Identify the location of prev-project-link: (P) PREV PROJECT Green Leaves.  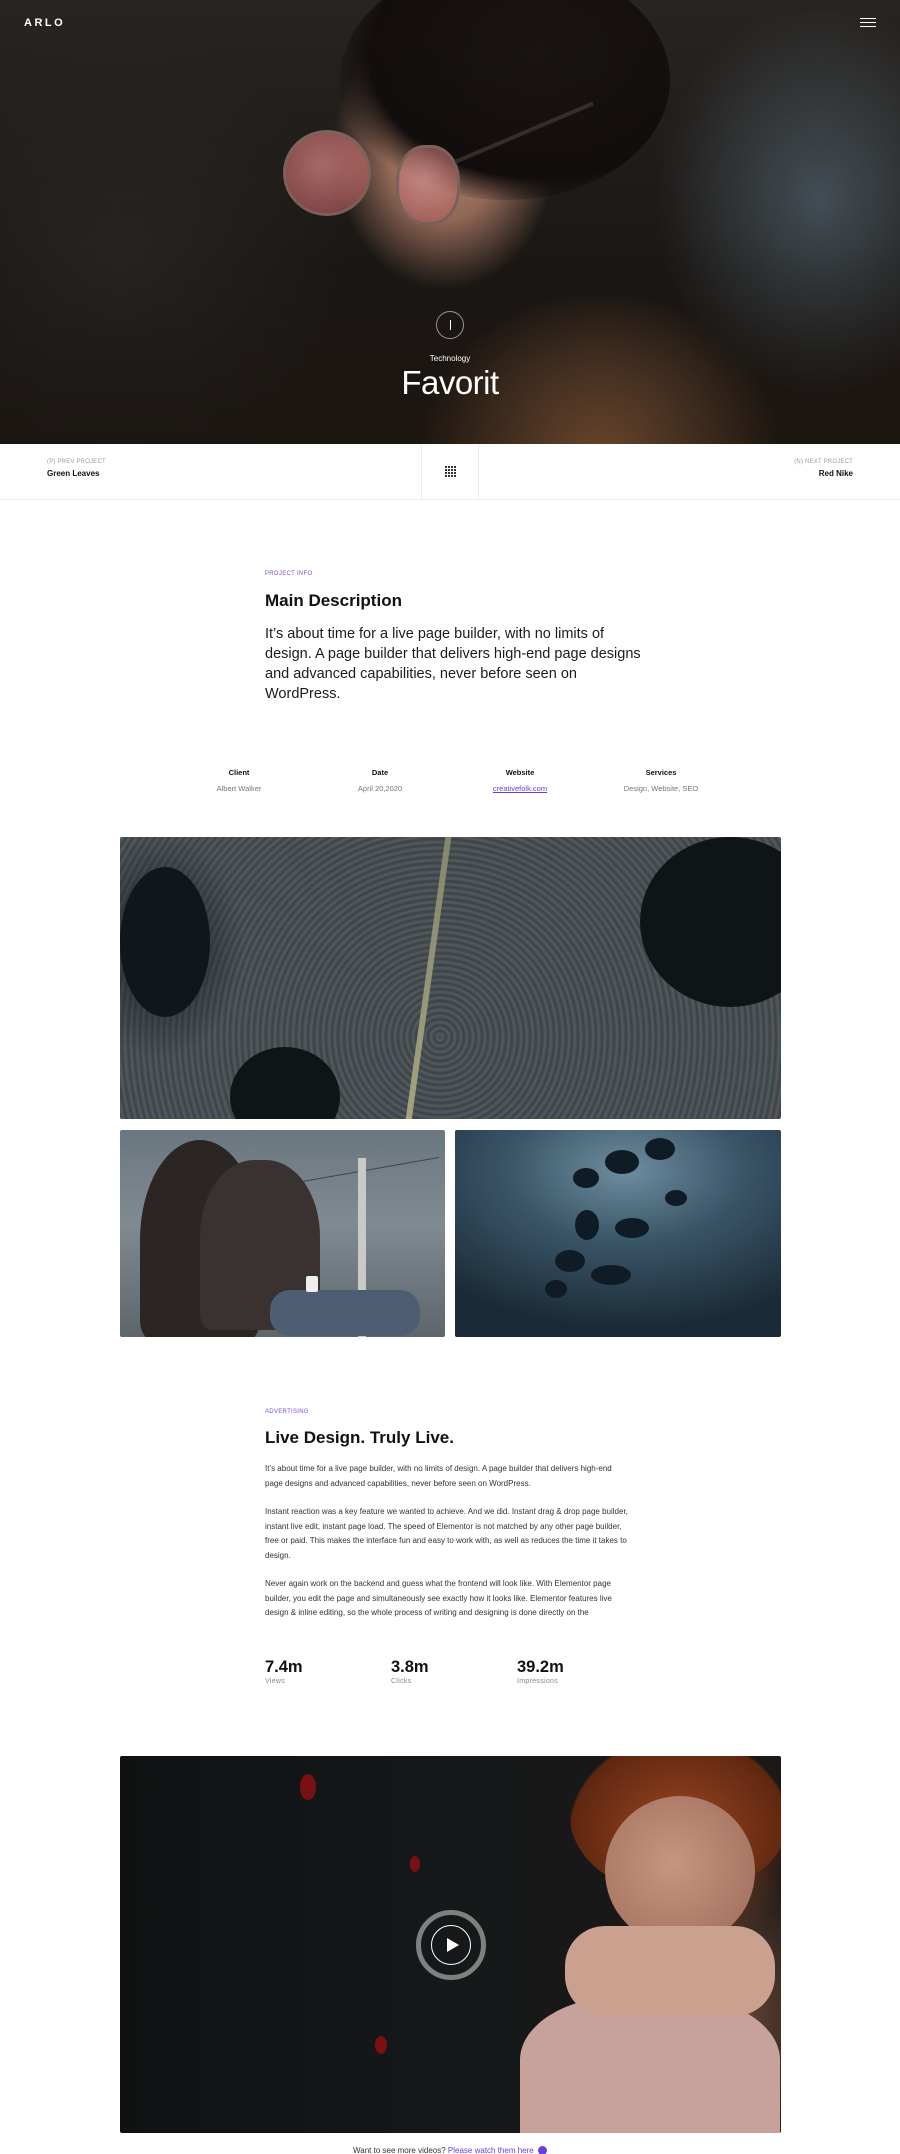
(76, 468).